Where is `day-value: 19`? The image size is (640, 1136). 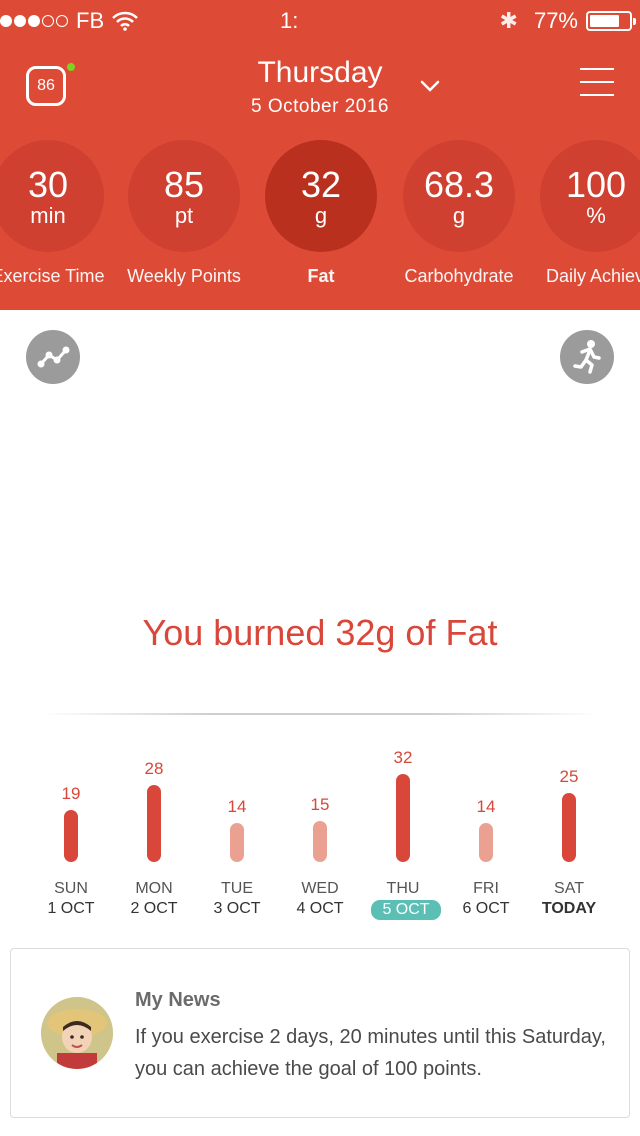
day-value: 19 is located at coordinates (71, 793).